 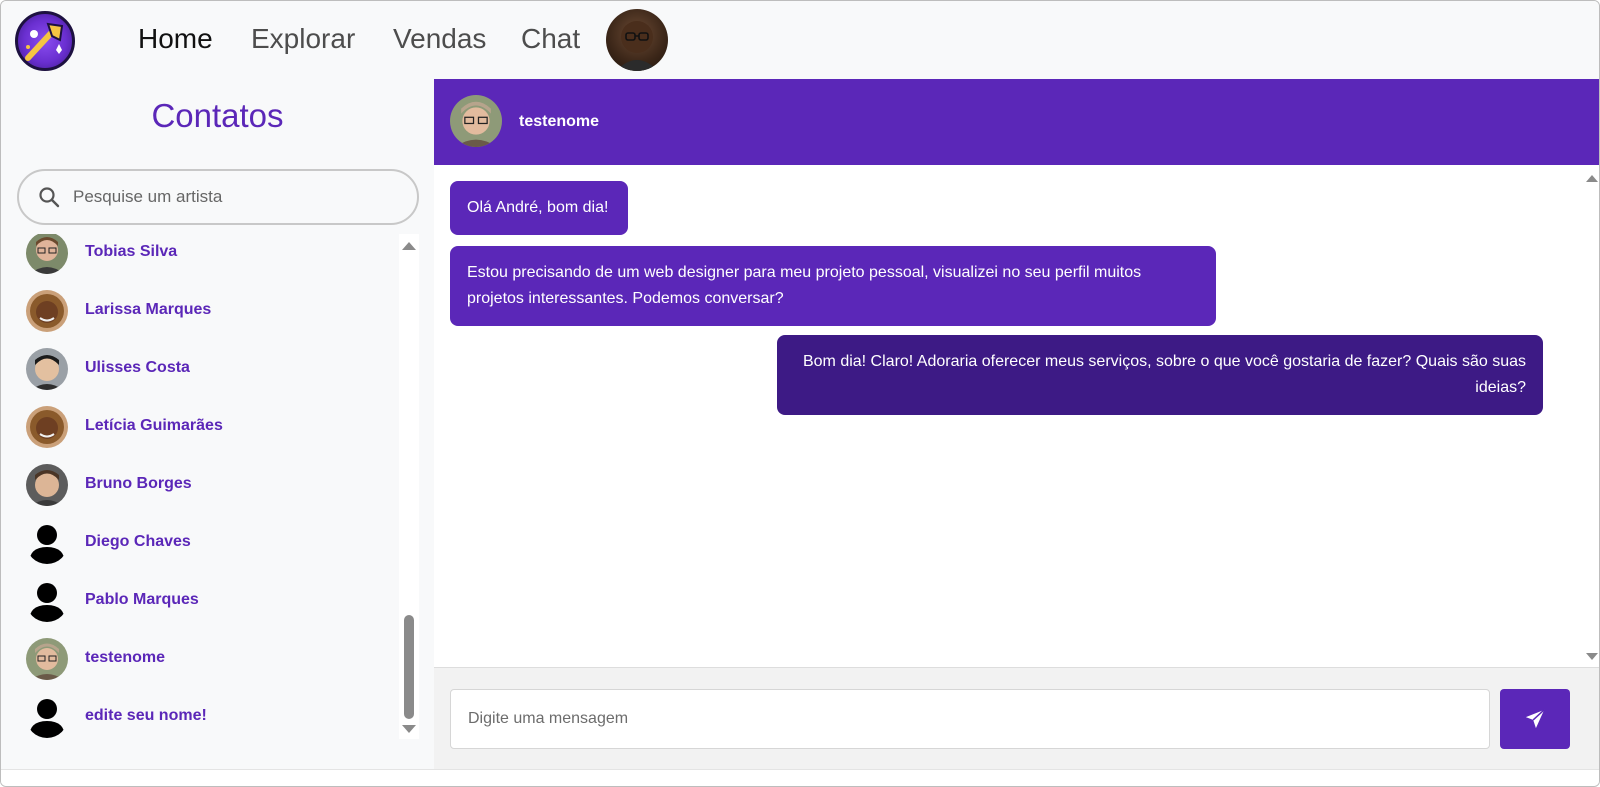 I want to click on search-box, so click(x=218, y=197).